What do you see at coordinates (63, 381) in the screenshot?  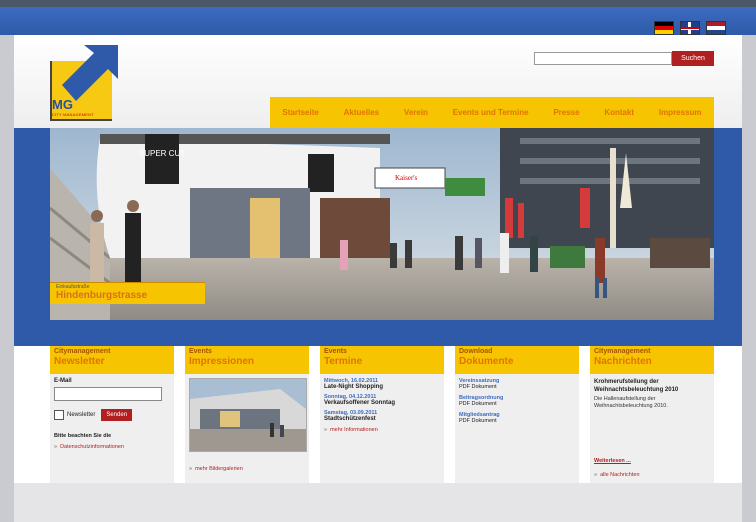 I see `email-label: E-Mail` at bounding box center [63, 381].